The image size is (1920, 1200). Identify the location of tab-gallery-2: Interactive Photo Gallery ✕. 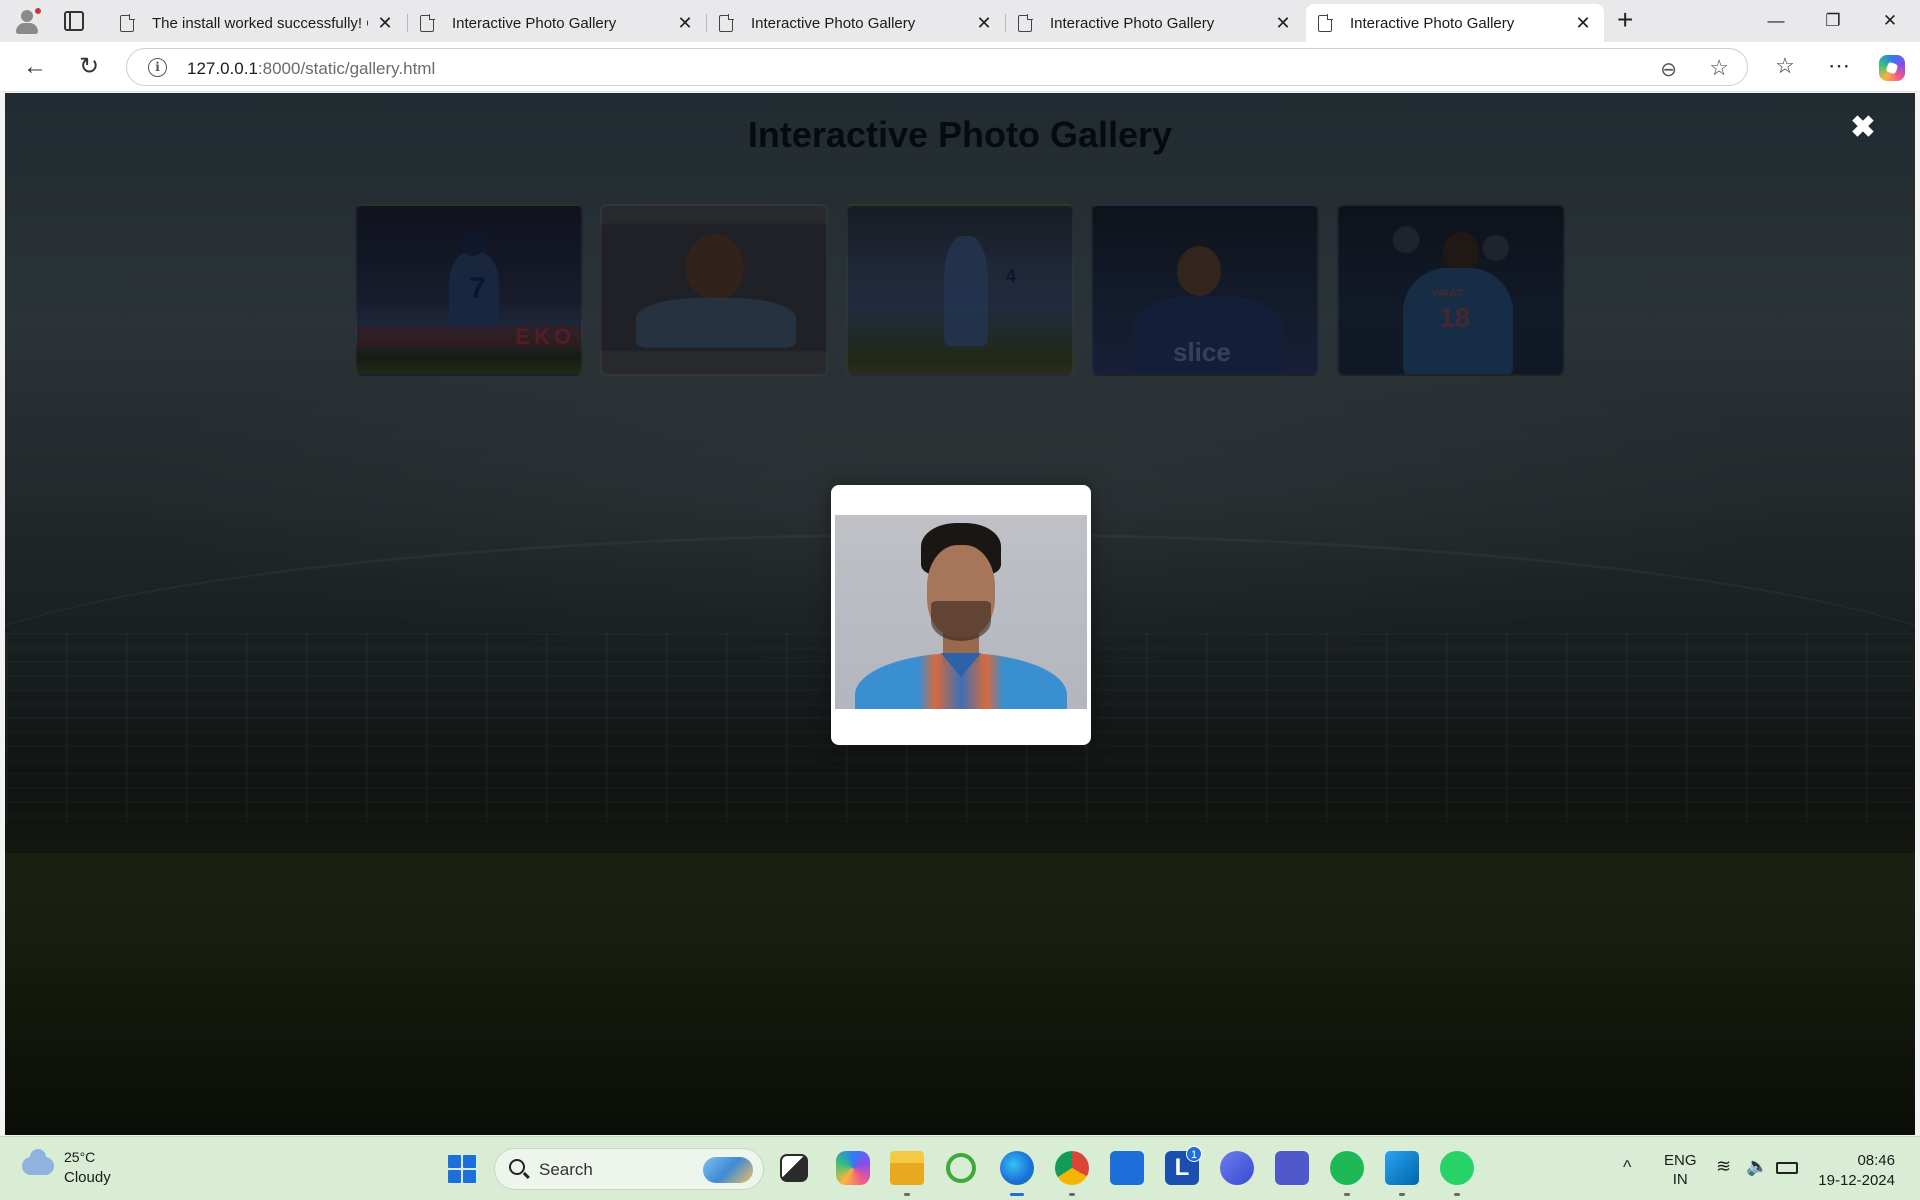
(856, 23).